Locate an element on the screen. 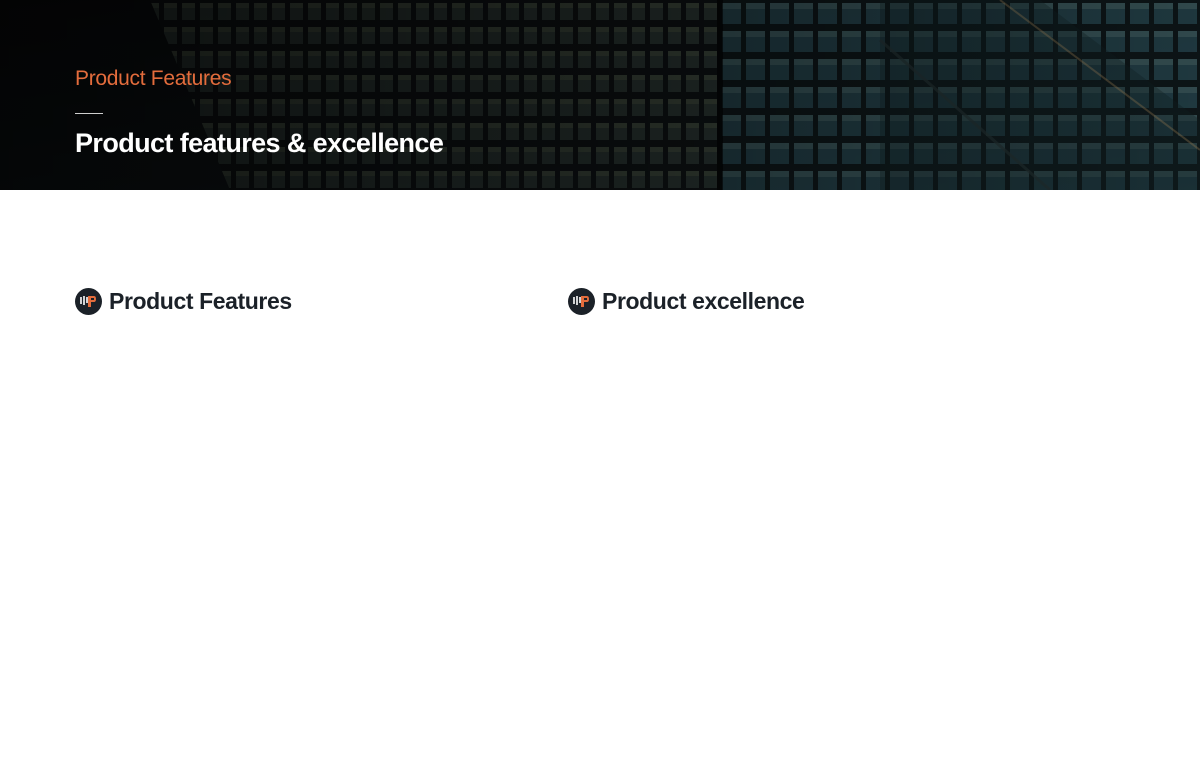 The width and height of the screenshot is (1200, 780). page-title: Product features & excellence is located at coordinates (259, 143).